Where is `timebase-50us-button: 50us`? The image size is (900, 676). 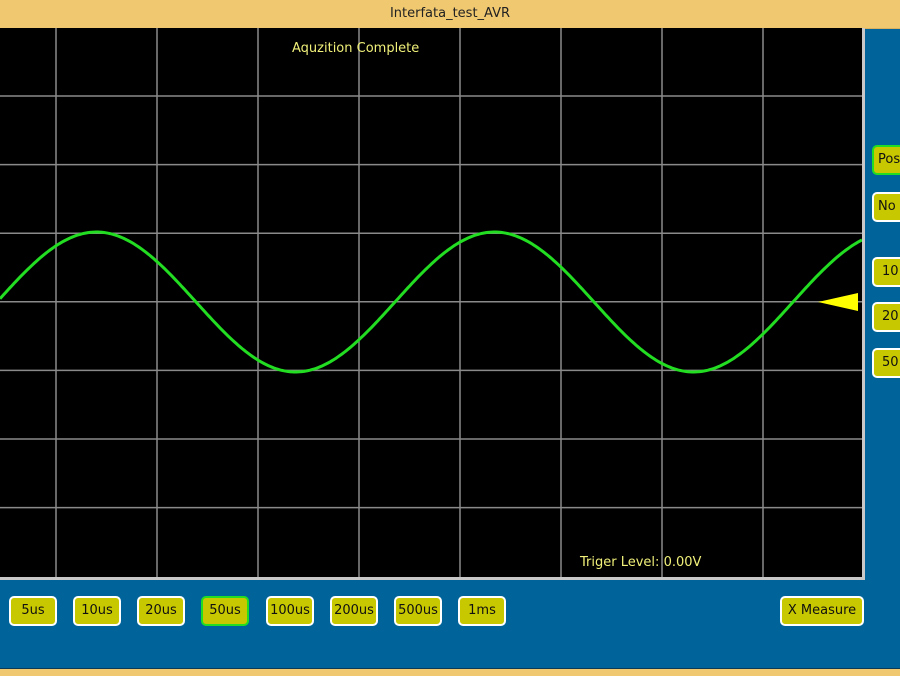 timebase-50us-button: 50us is located at coordinates (225, 611).